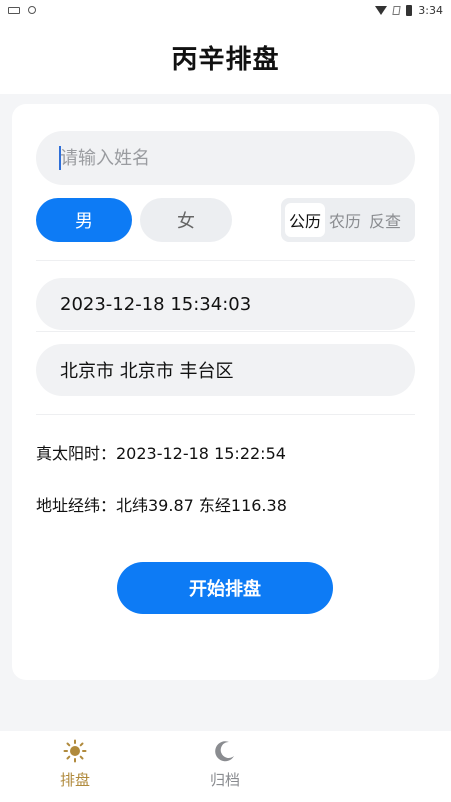 This screenshot has width=451, height=802. Describe the element at coordinates (75, 751) in the screenshot. I see `sun-icon` at that location.